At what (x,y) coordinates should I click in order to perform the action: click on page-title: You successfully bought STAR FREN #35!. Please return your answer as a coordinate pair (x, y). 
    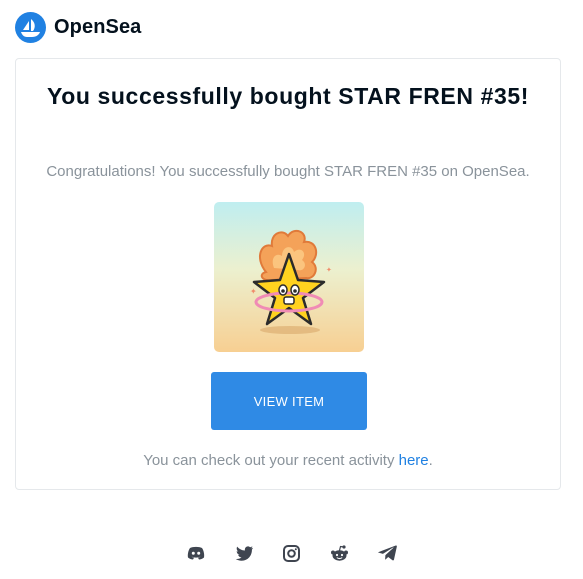
    Looking at the image, I should click on (287, 96).